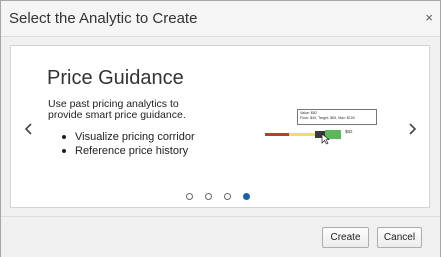 The width and height of the screenshot is (441, 257). Describe the element at coordinates (127, 151) in the screenshot. I see `feature-item: Reference price history` at that location.